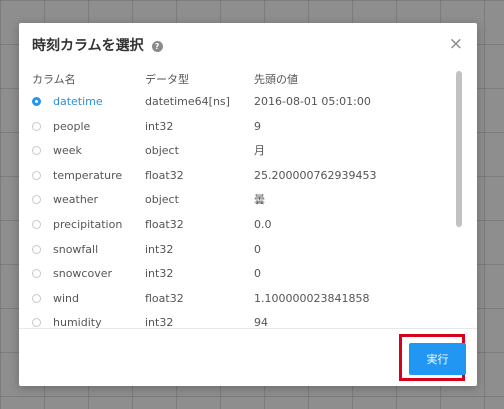  I want to click on column-first-value: 25.200000762939453, so click(315, 175).